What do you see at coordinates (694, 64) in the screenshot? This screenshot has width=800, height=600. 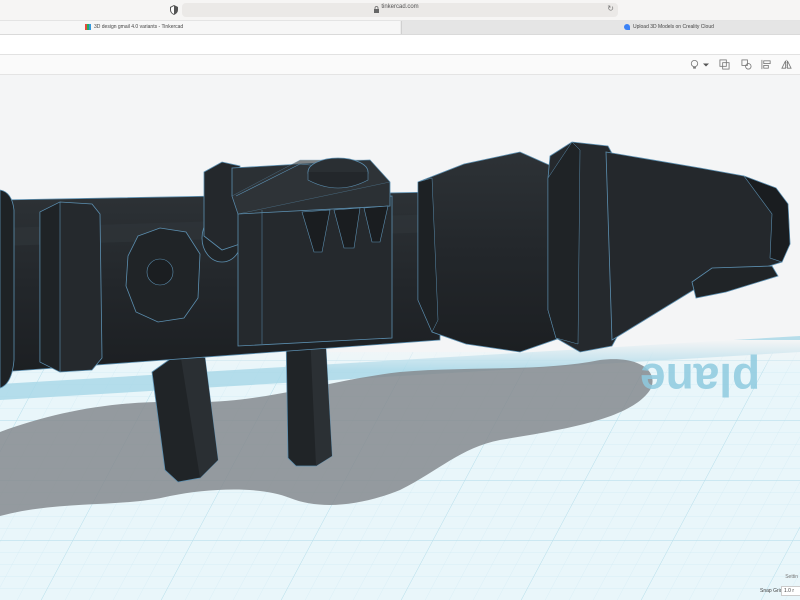 I see `light-bulb-icon` at bounding box center [694, 64].